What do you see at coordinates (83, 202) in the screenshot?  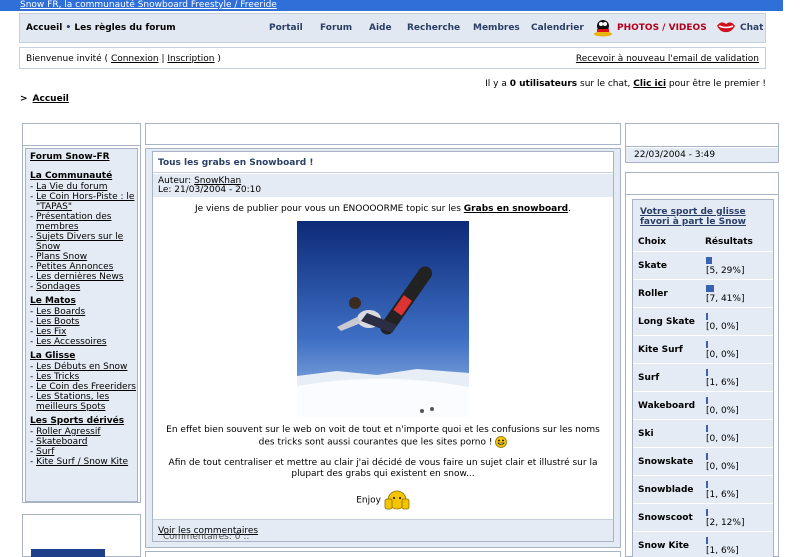 I see `sidebar-link: - Le Coin Hors-Piste : le "TAPAS"` at bounding box center [83, 202].